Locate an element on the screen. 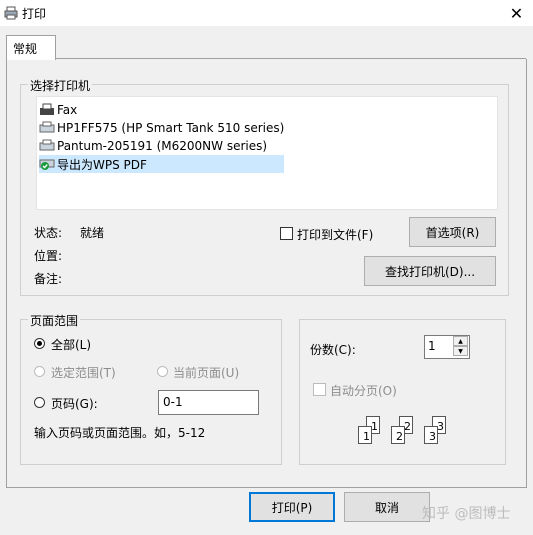 This screenshot has height=535, width=533. print-button: 打印(P) is located at coordinates (292, 507).